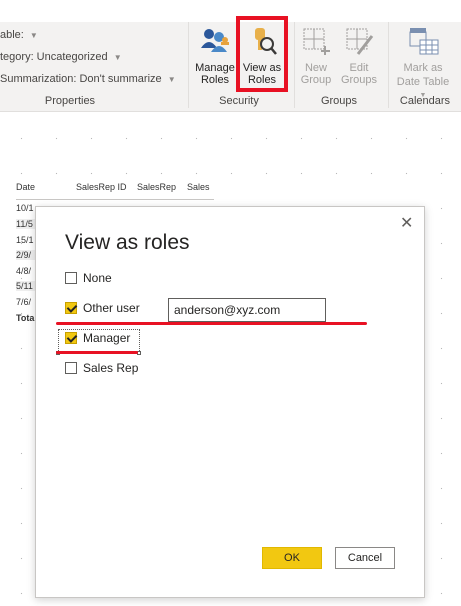 The height and width of the screenshot is (606, 461). What do you see at coordinates (211, 323) in the screenshot?
I see `annotation-underline-other-user` at bounding box center [211, 323].